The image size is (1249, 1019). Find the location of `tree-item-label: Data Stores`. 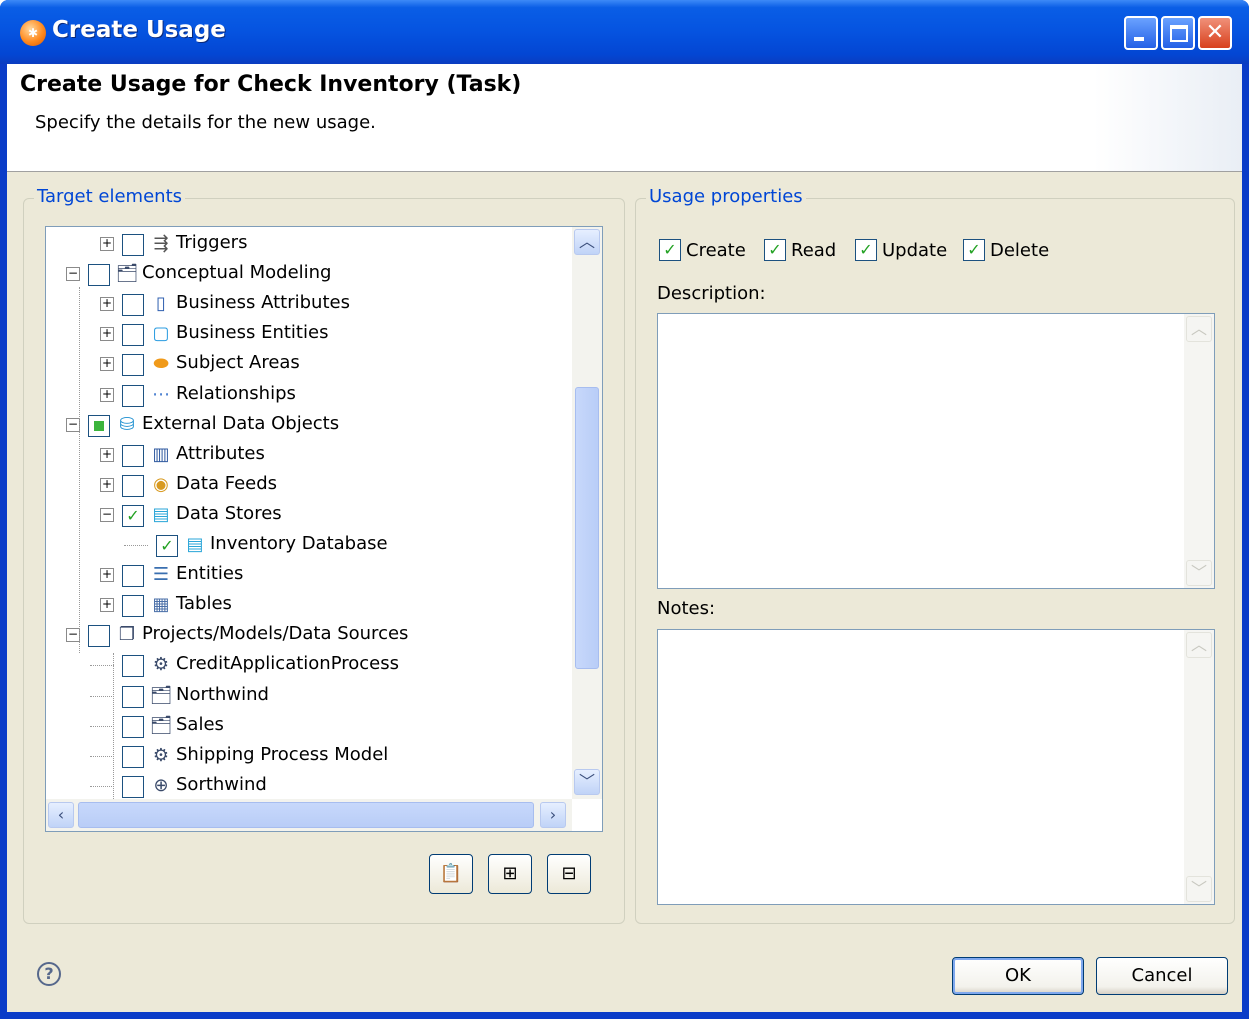

tree-item-label: Data Stores is located at coordinates (229, 513).